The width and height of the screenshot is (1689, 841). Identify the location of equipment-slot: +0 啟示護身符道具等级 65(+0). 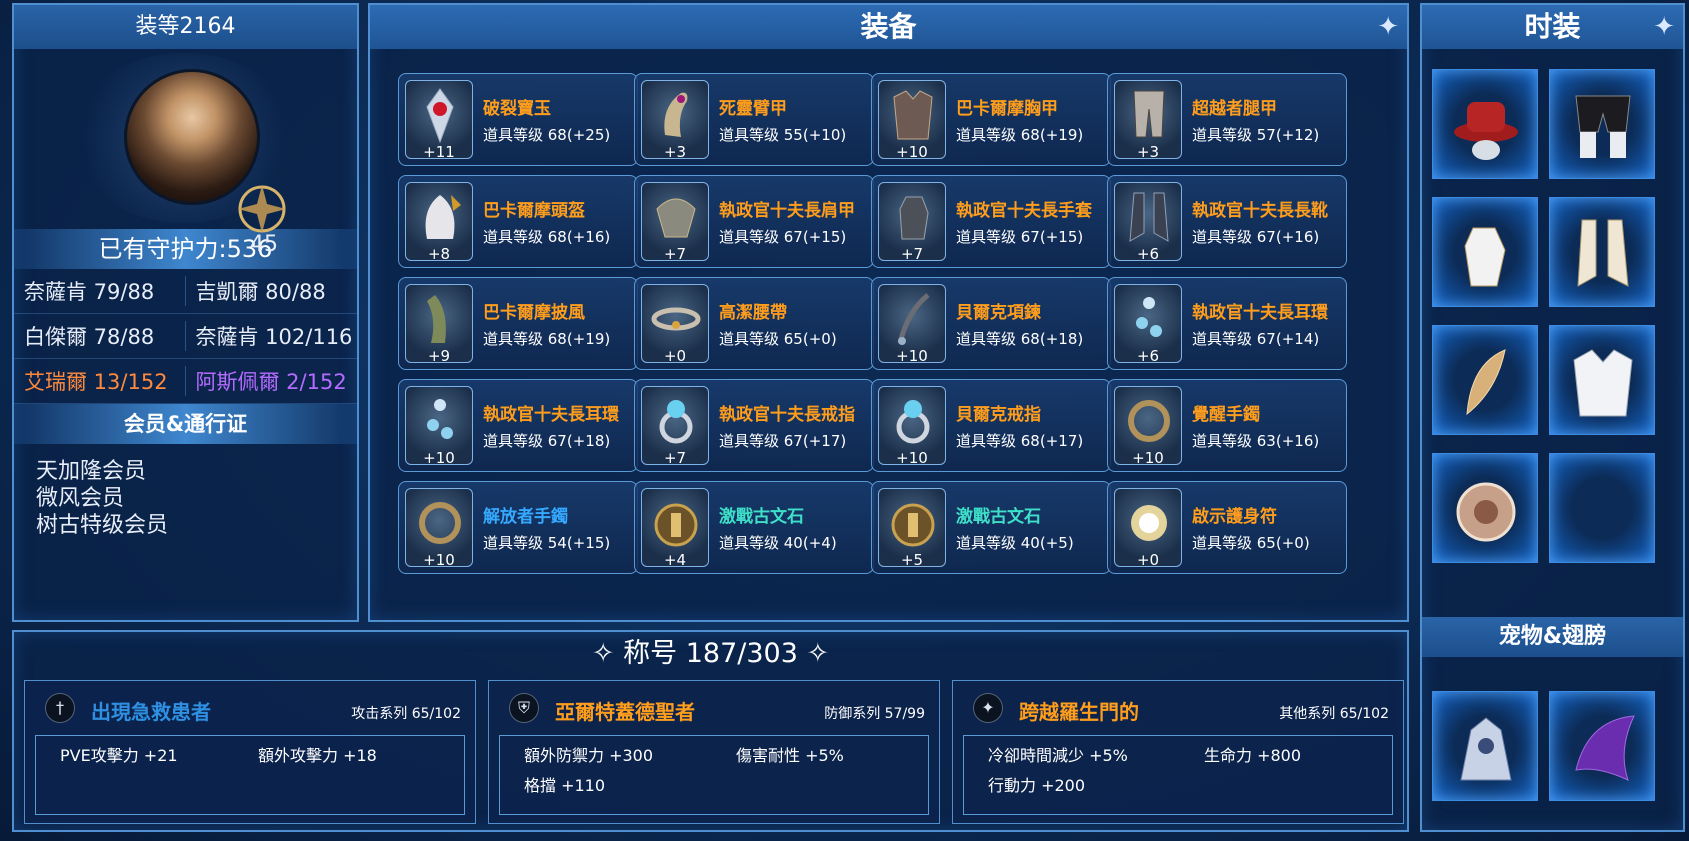
(1227, 527).